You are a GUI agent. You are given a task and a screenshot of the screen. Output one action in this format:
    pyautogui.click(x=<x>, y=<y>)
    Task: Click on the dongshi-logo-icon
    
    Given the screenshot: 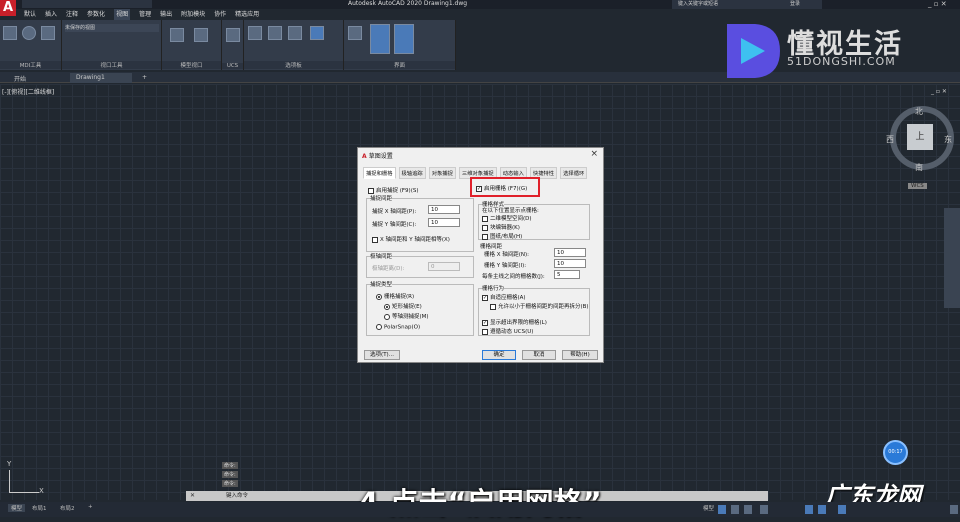 What is the action you would take?
    pyautogui.click(x=753, y=51)
    